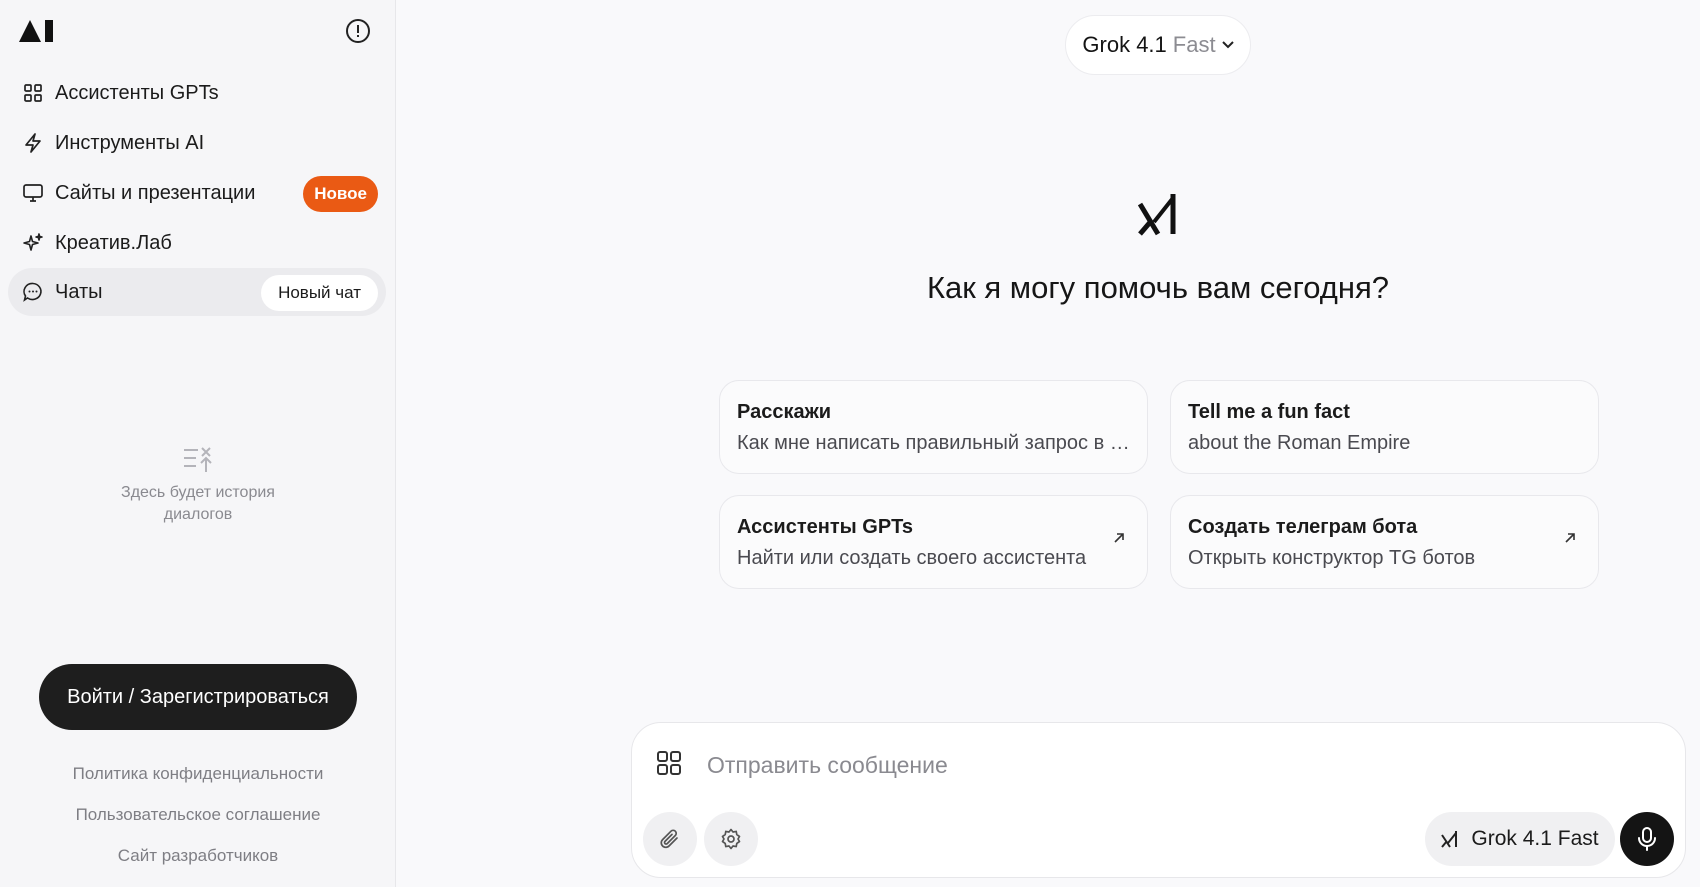 The image size is (1700, 887). I want to click on empty-history: Здесь будет история диалогов, so click(198, 486).